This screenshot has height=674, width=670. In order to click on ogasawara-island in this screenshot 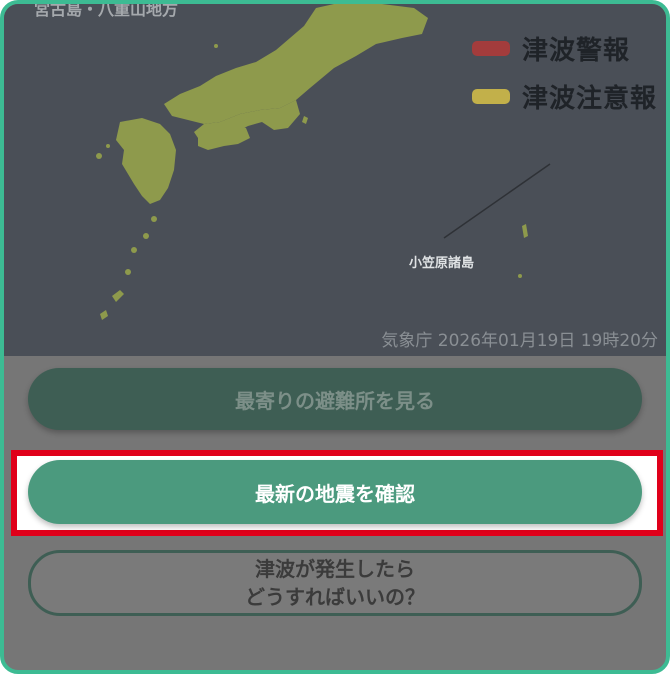, I will do `click(525, 231)`.